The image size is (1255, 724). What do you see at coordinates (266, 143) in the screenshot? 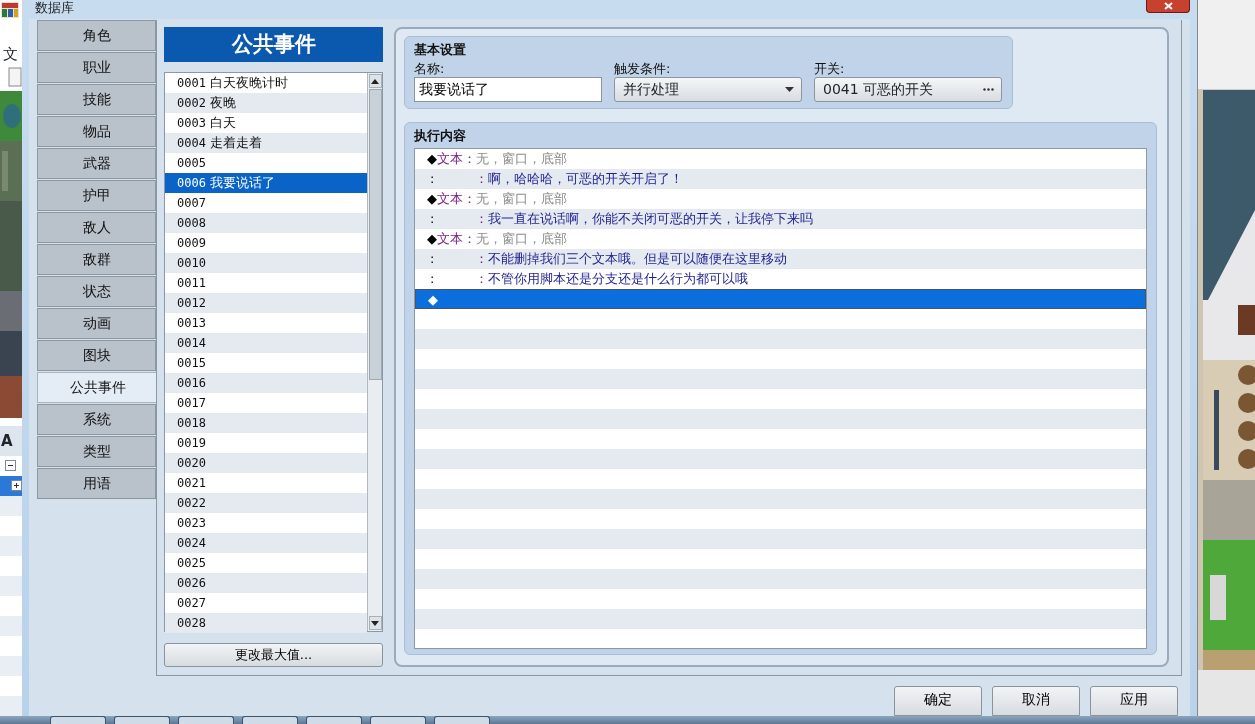
I see `list-item: 0004 走着走着` at bounding box center [266, 143].